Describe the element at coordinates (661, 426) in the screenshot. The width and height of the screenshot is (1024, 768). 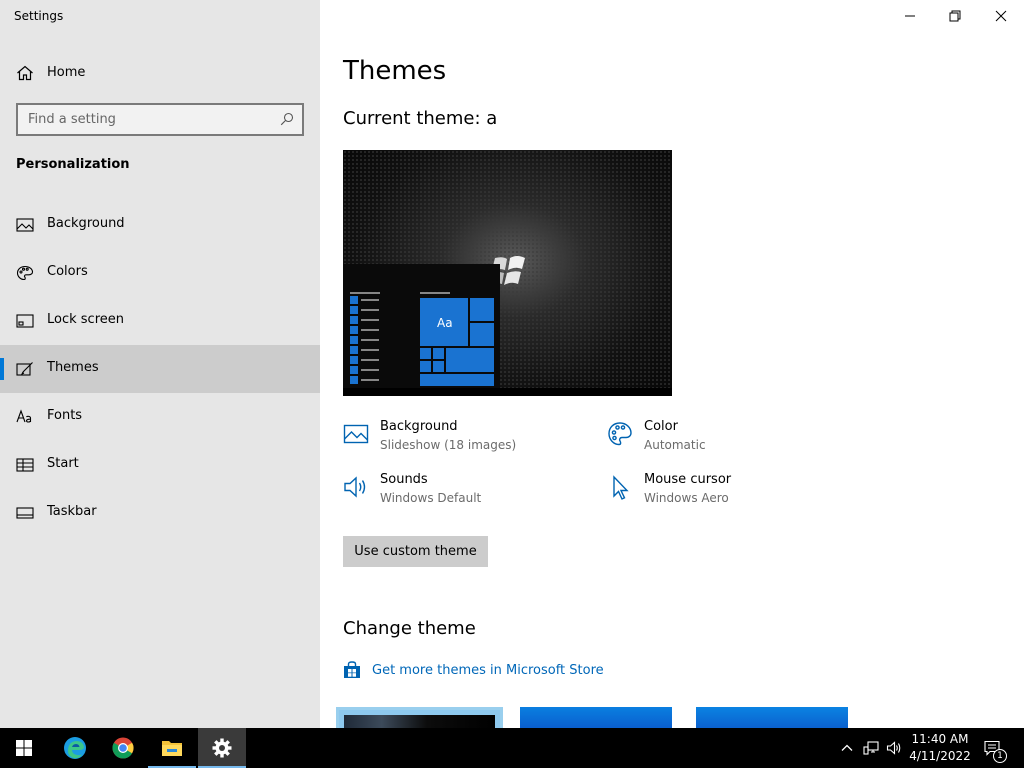
I see `setting-name: Color` at that location.